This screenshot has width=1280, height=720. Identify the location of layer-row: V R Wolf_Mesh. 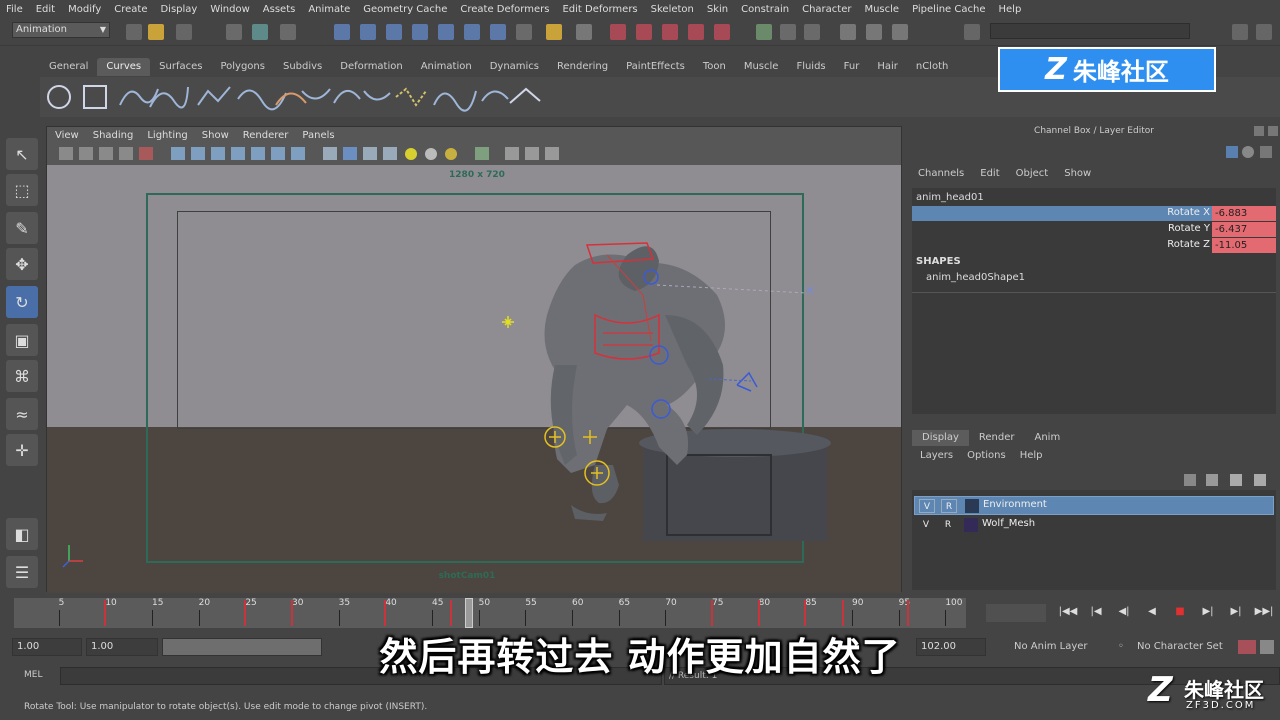
(1094, 525).